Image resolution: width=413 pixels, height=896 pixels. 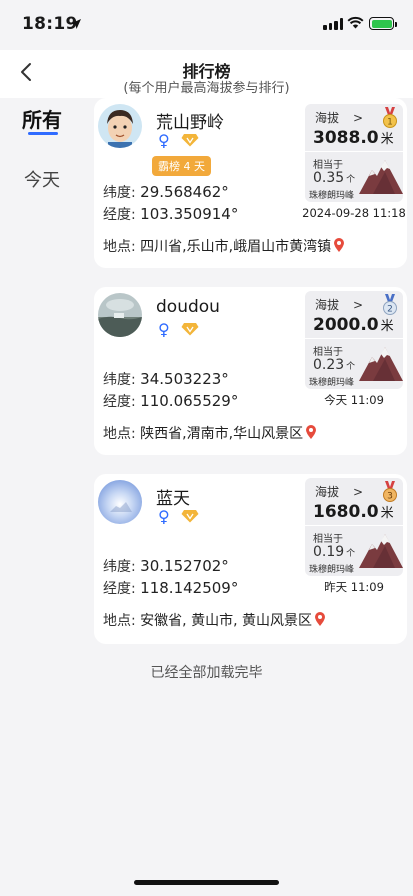 I want to click on svg-text: 1, so click(x=390, y=123).